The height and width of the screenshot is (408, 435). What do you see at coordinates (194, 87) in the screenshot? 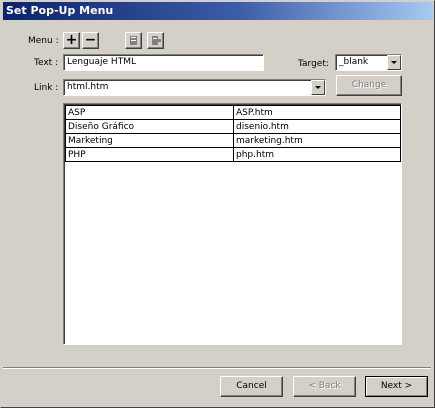
I see `link-input: html.htm` at bounding box center [194, 87].